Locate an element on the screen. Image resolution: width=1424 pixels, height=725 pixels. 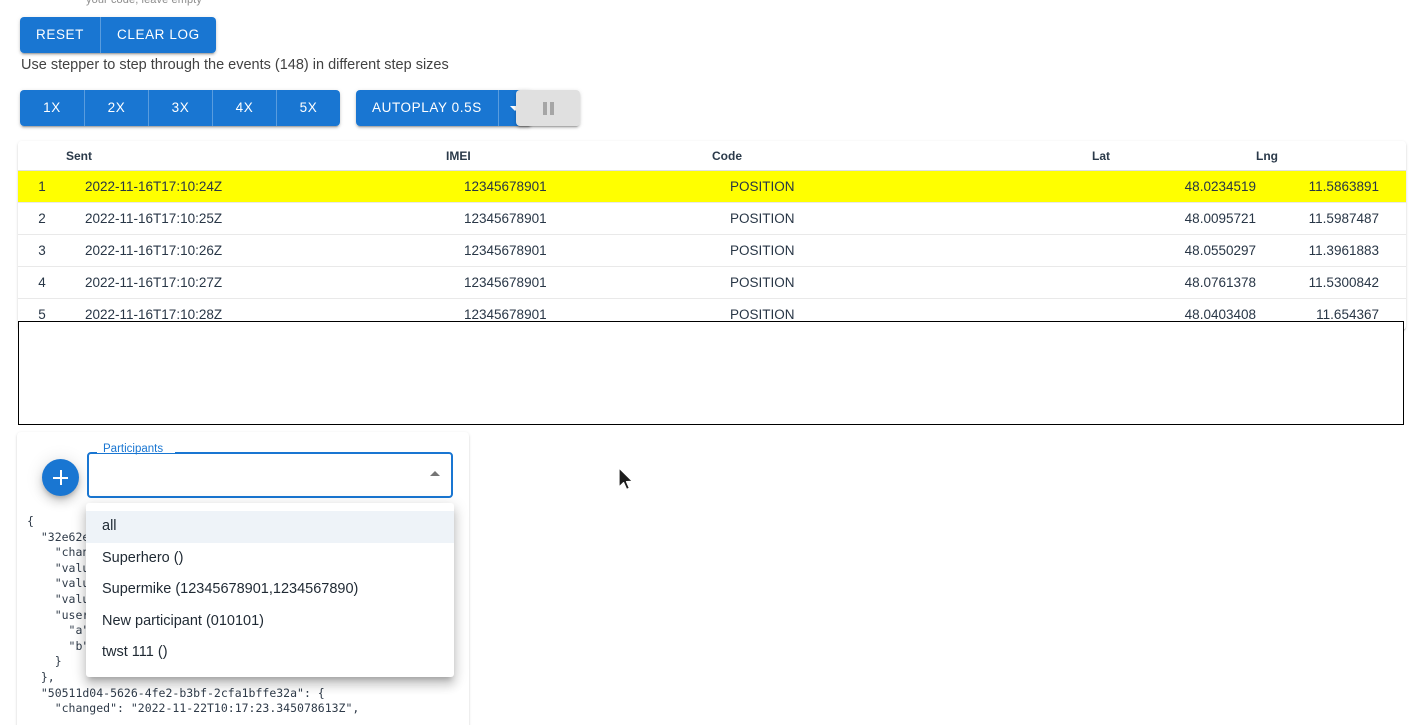
participants-select: Participants is located at coordinates (270, 470).